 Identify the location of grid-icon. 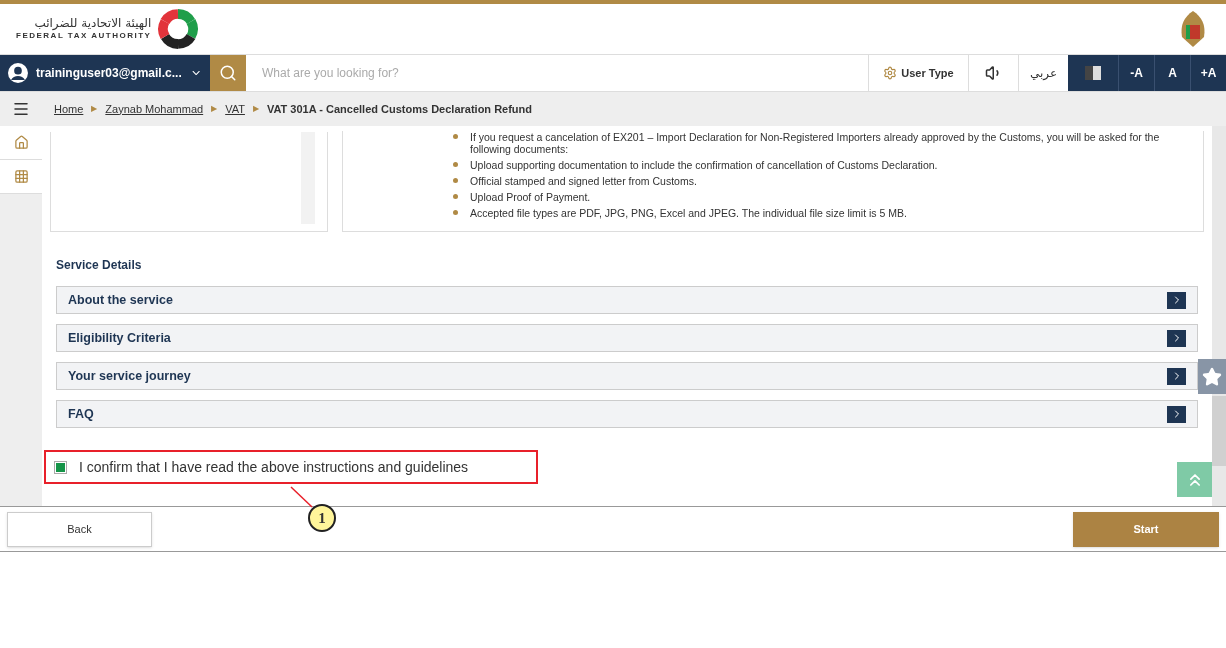
(21, 177).